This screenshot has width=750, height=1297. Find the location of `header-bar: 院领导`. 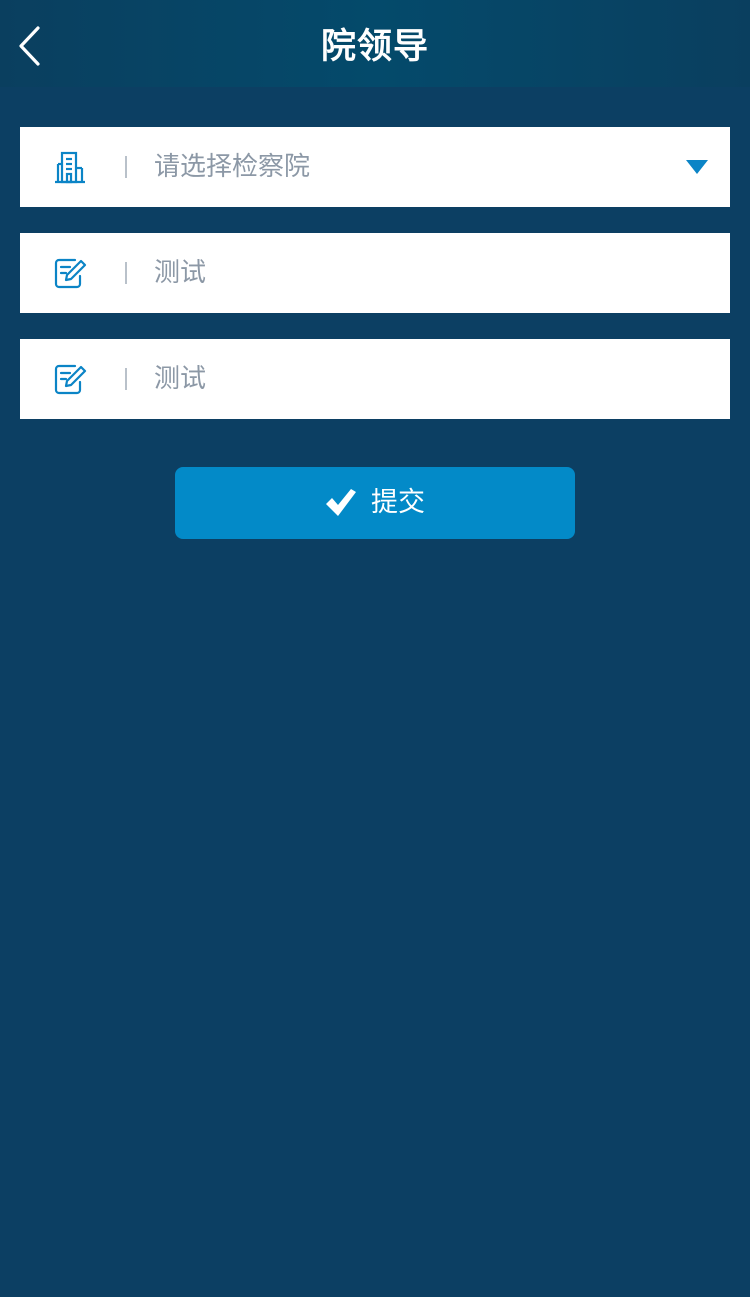

header-bar: 院领导 is located at coordinates (375, 43).